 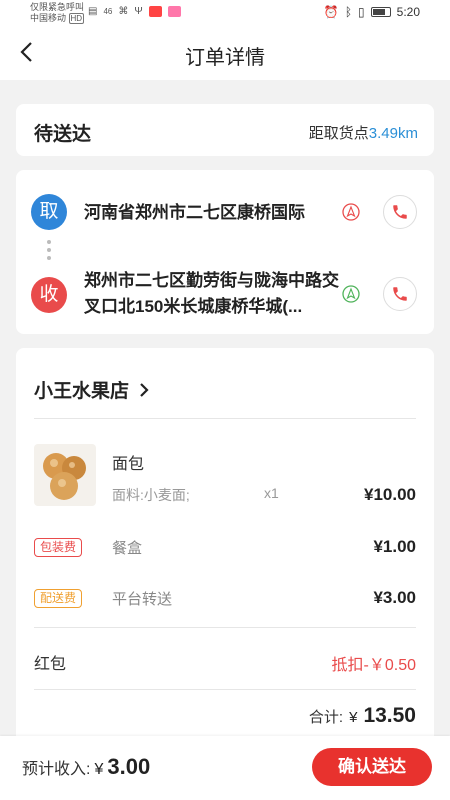 I want to click on chevron-right-icon, so click(x=144, y=389).